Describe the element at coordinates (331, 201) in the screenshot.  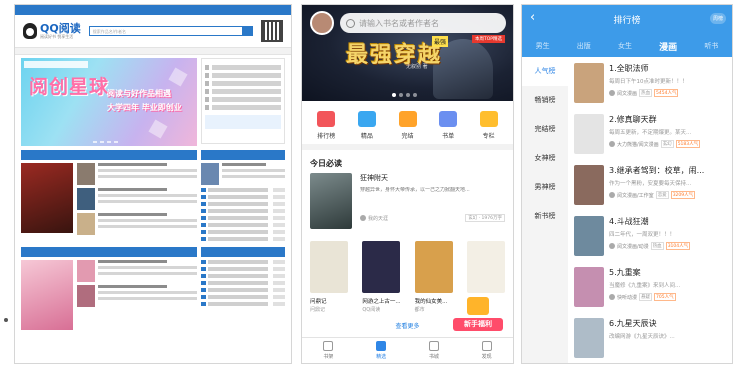
I see `featured-book-cover` at that location.